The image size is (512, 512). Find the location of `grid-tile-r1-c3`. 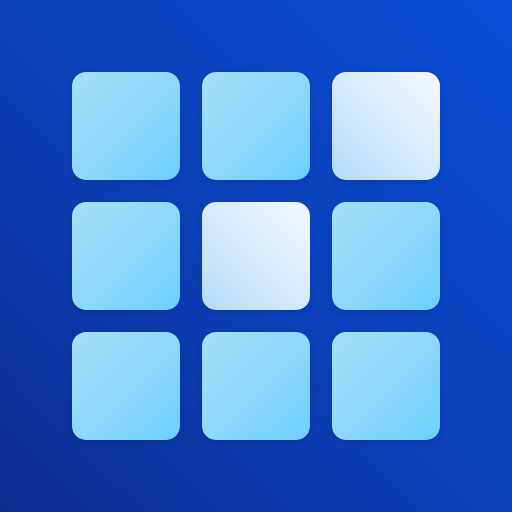

grid-tile-r1-c3 is located at coordinates (386, 126).